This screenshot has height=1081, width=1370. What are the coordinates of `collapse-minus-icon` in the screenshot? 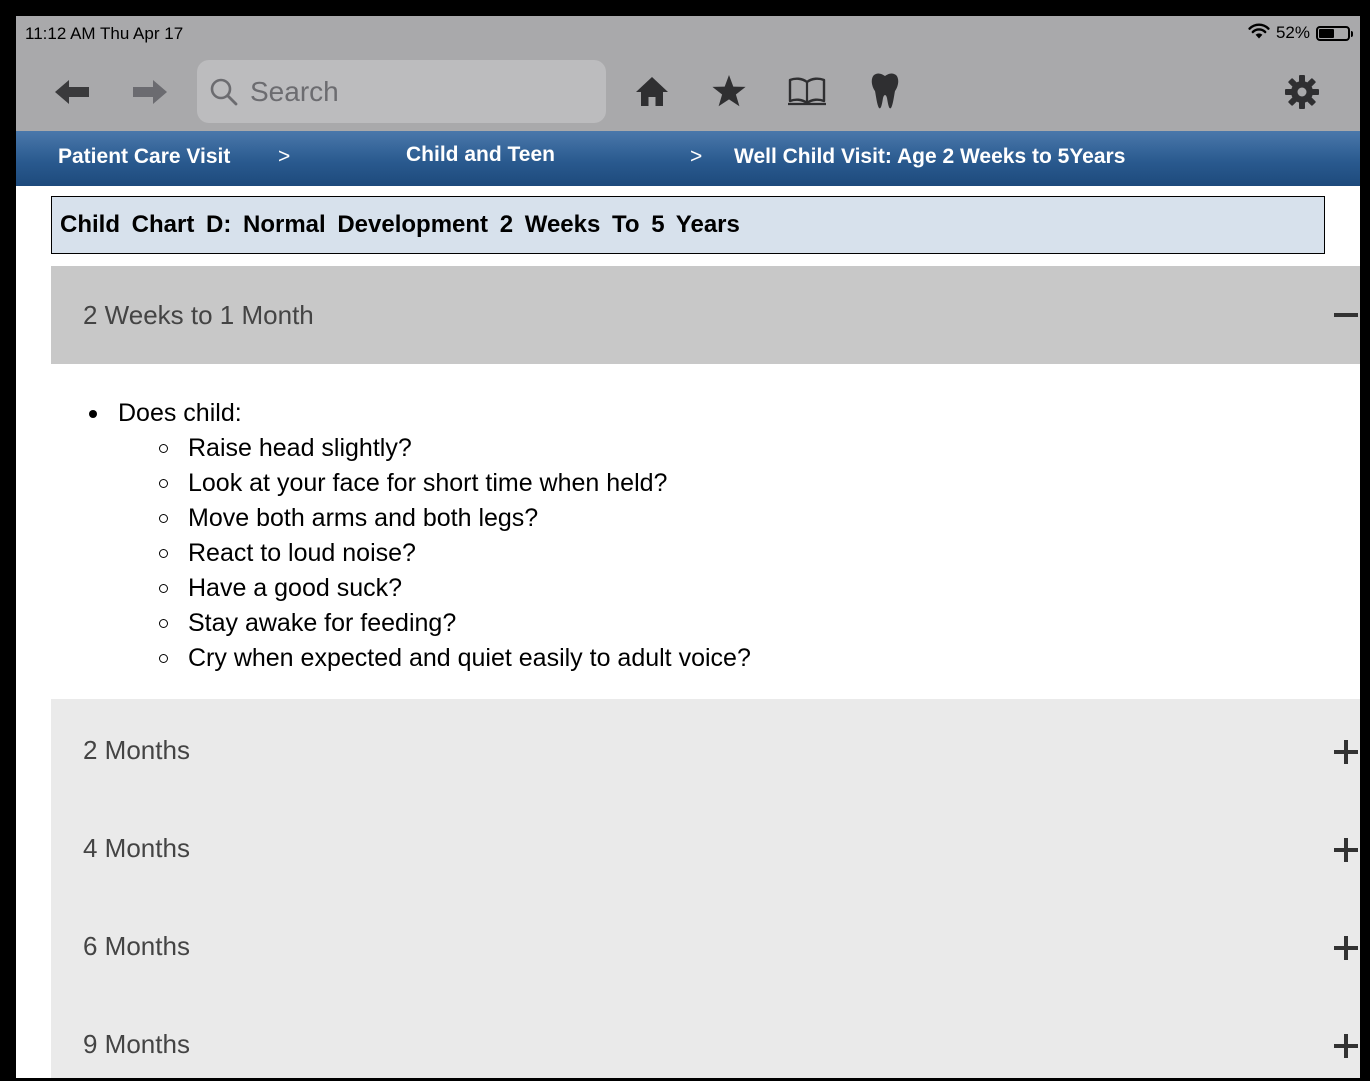 It's located at (1346, 315).